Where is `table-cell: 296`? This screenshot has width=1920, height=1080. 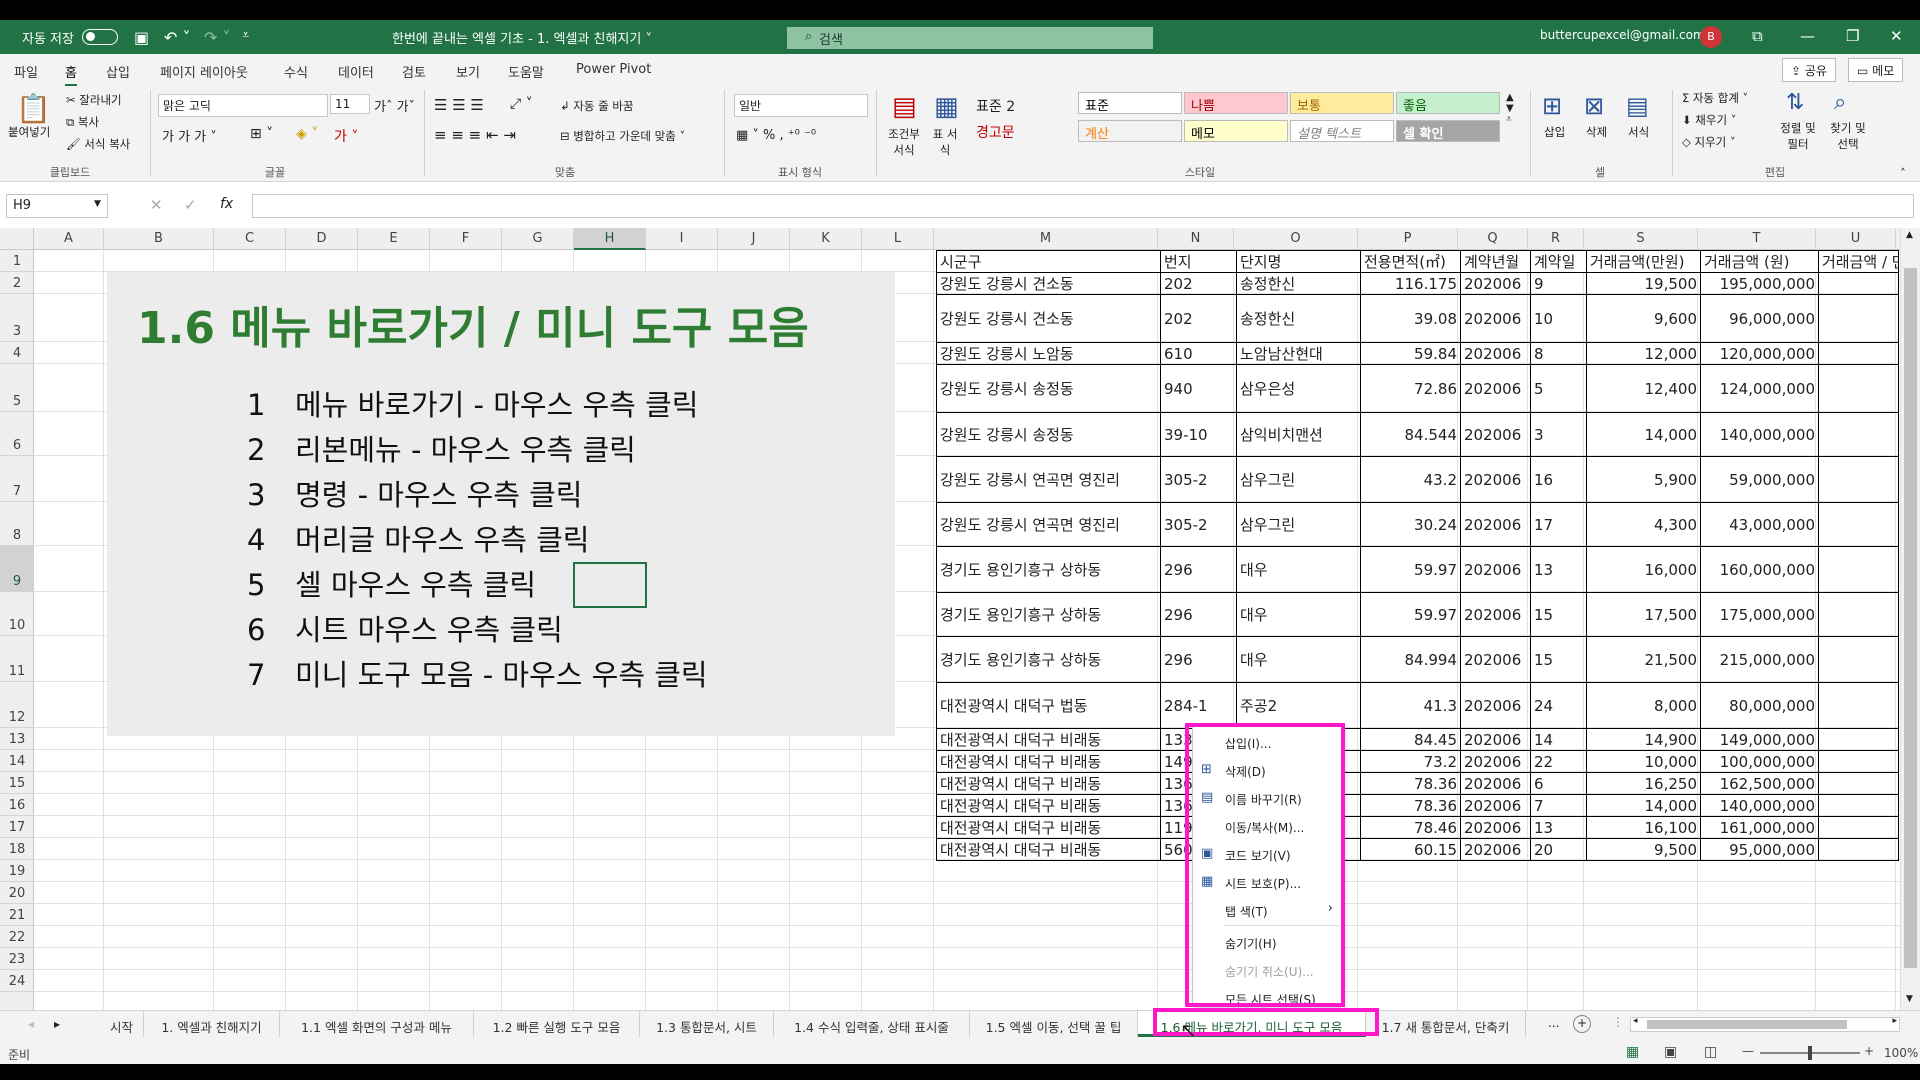 table-cell: 296 is located at coordinates (1198, 614).